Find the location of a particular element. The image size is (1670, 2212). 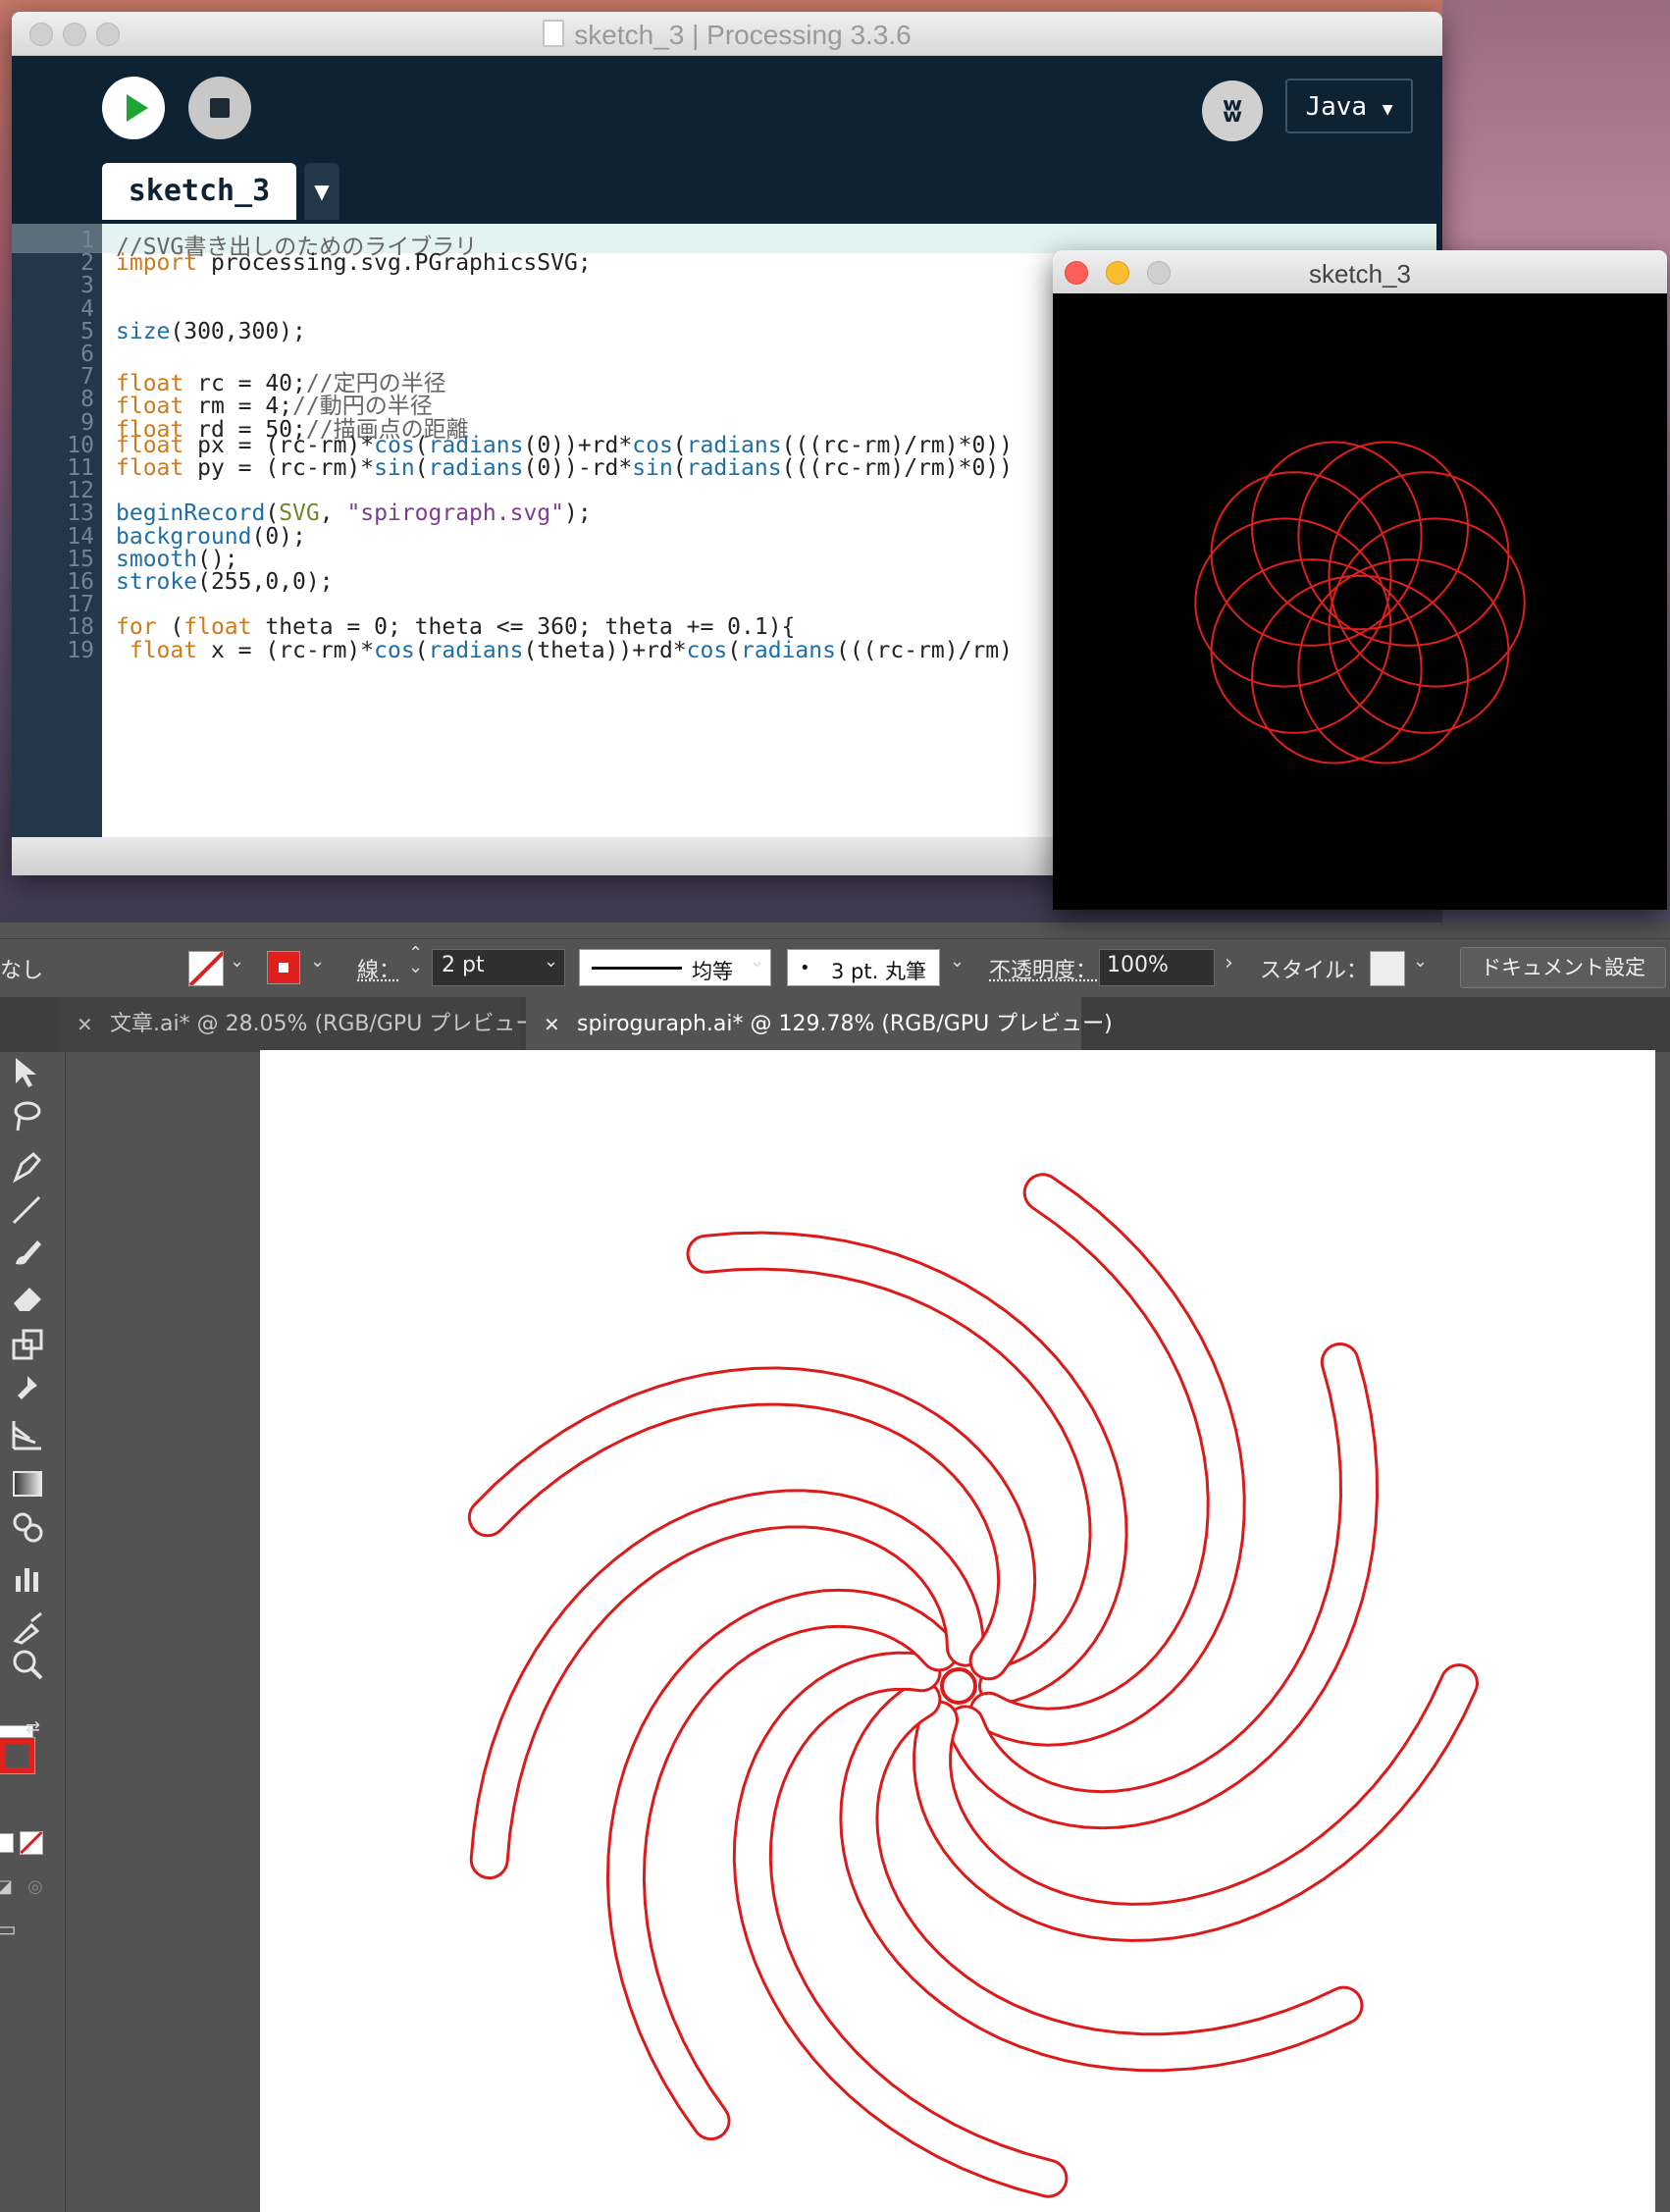

opacity-label: 不透明度： is located at coordinates (1043, 968).